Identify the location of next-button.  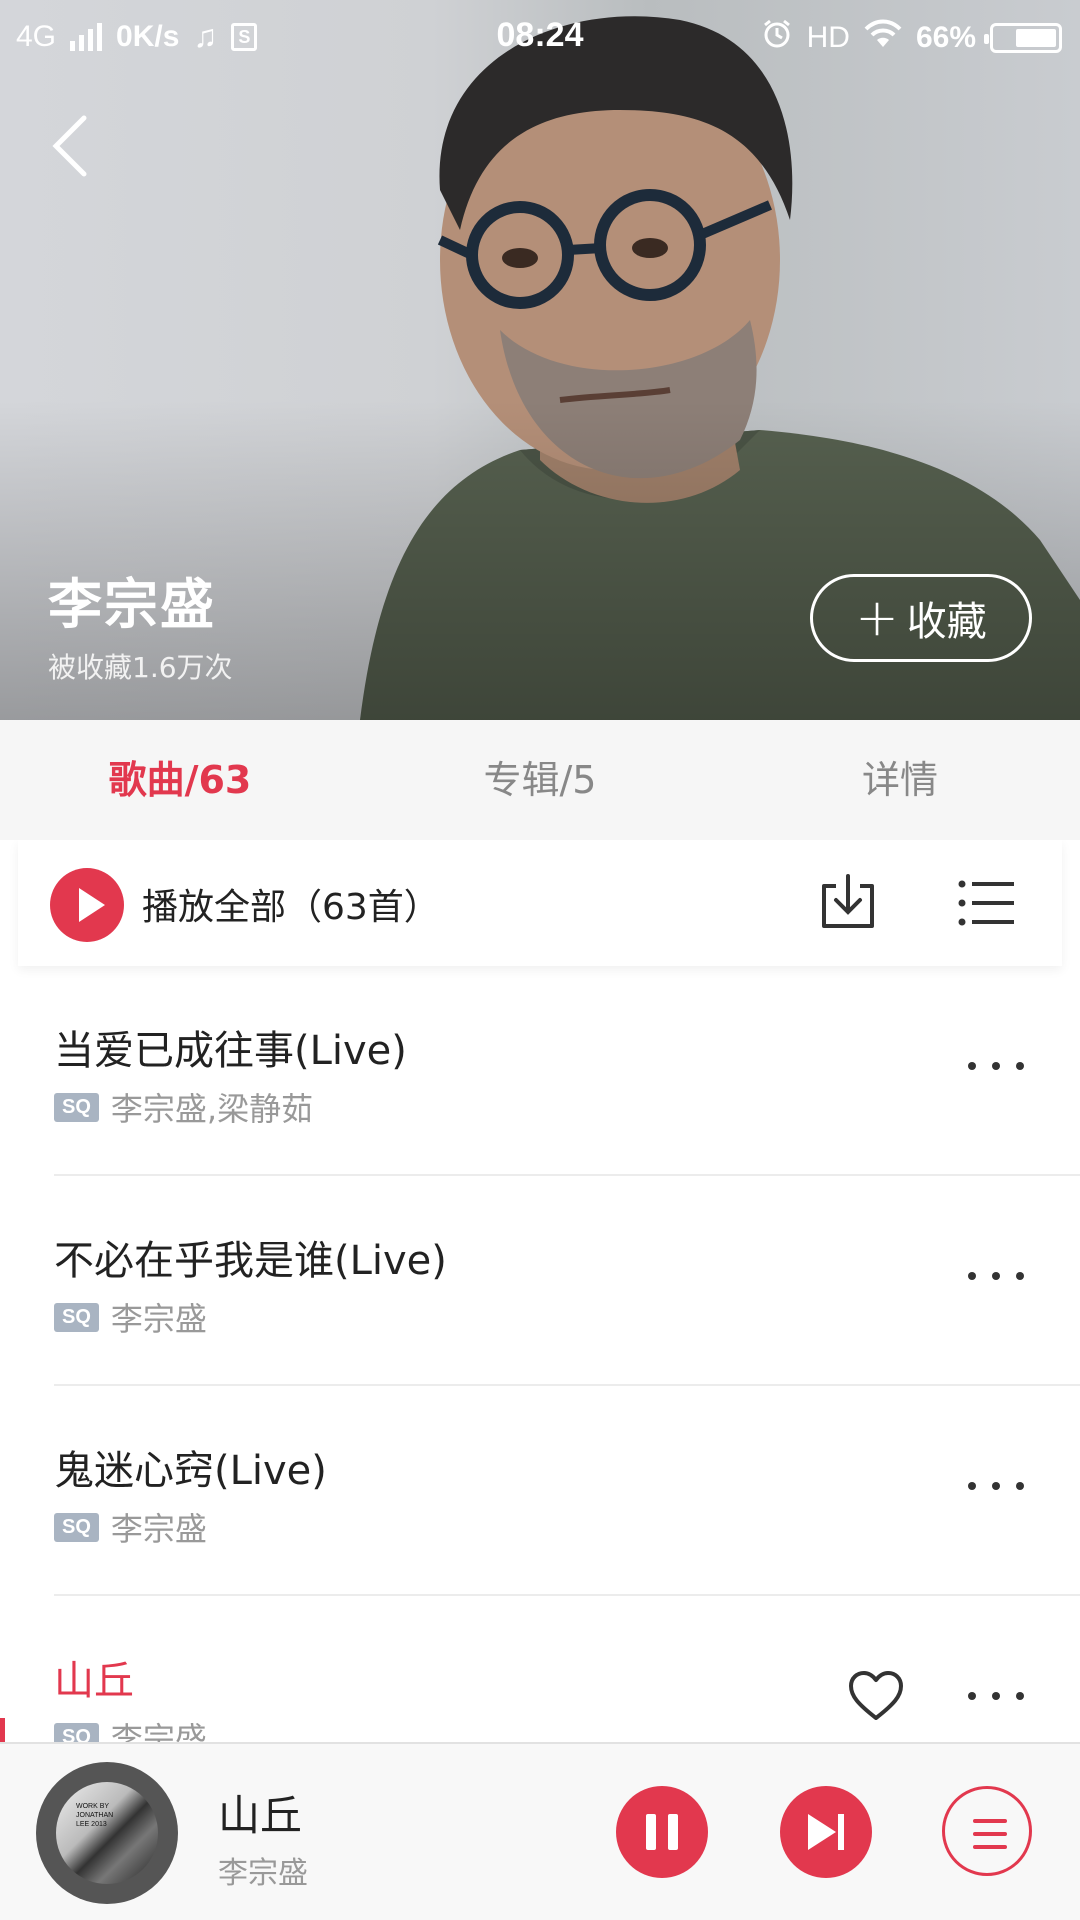
(826, 1832).